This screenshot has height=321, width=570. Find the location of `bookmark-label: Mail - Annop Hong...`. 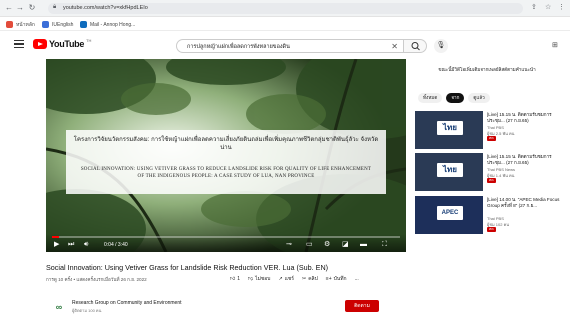

bookmark-label: Mail - Annop Hong... is located at coordinates (113, 24).